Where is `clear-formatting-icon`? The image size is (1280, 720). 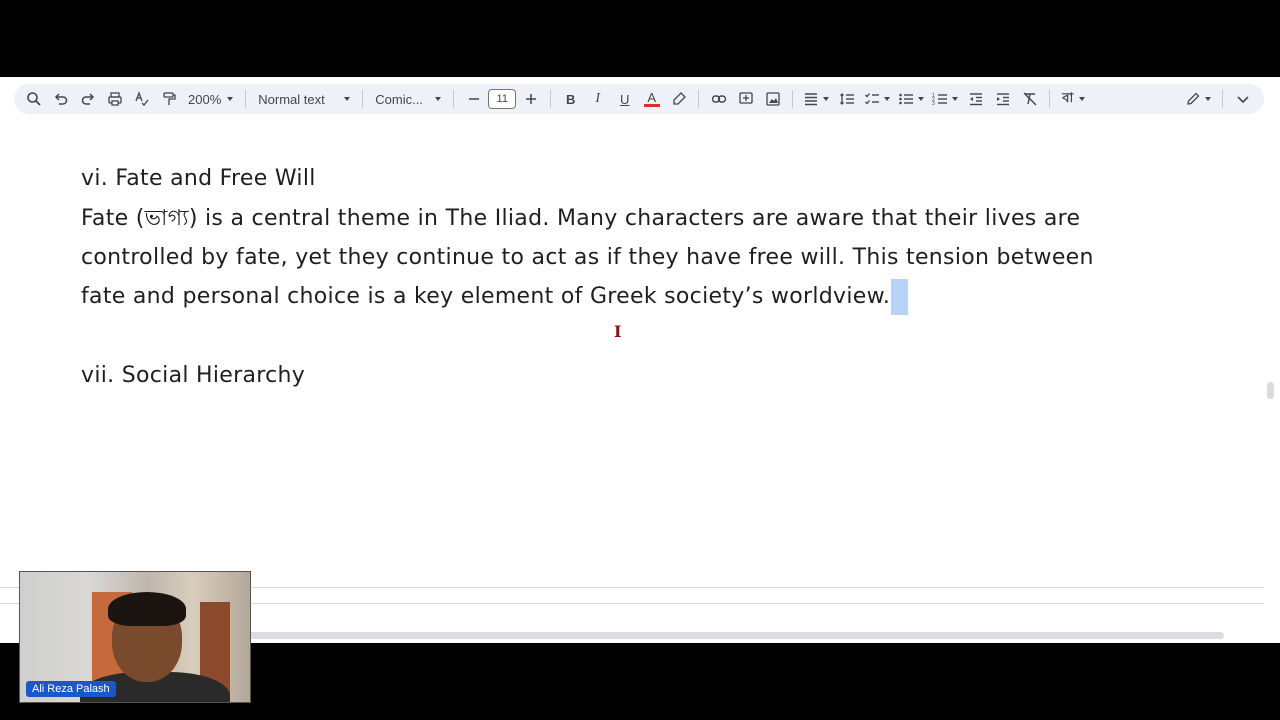
clear-formatting-icon is located at coordinates (1029, 99).